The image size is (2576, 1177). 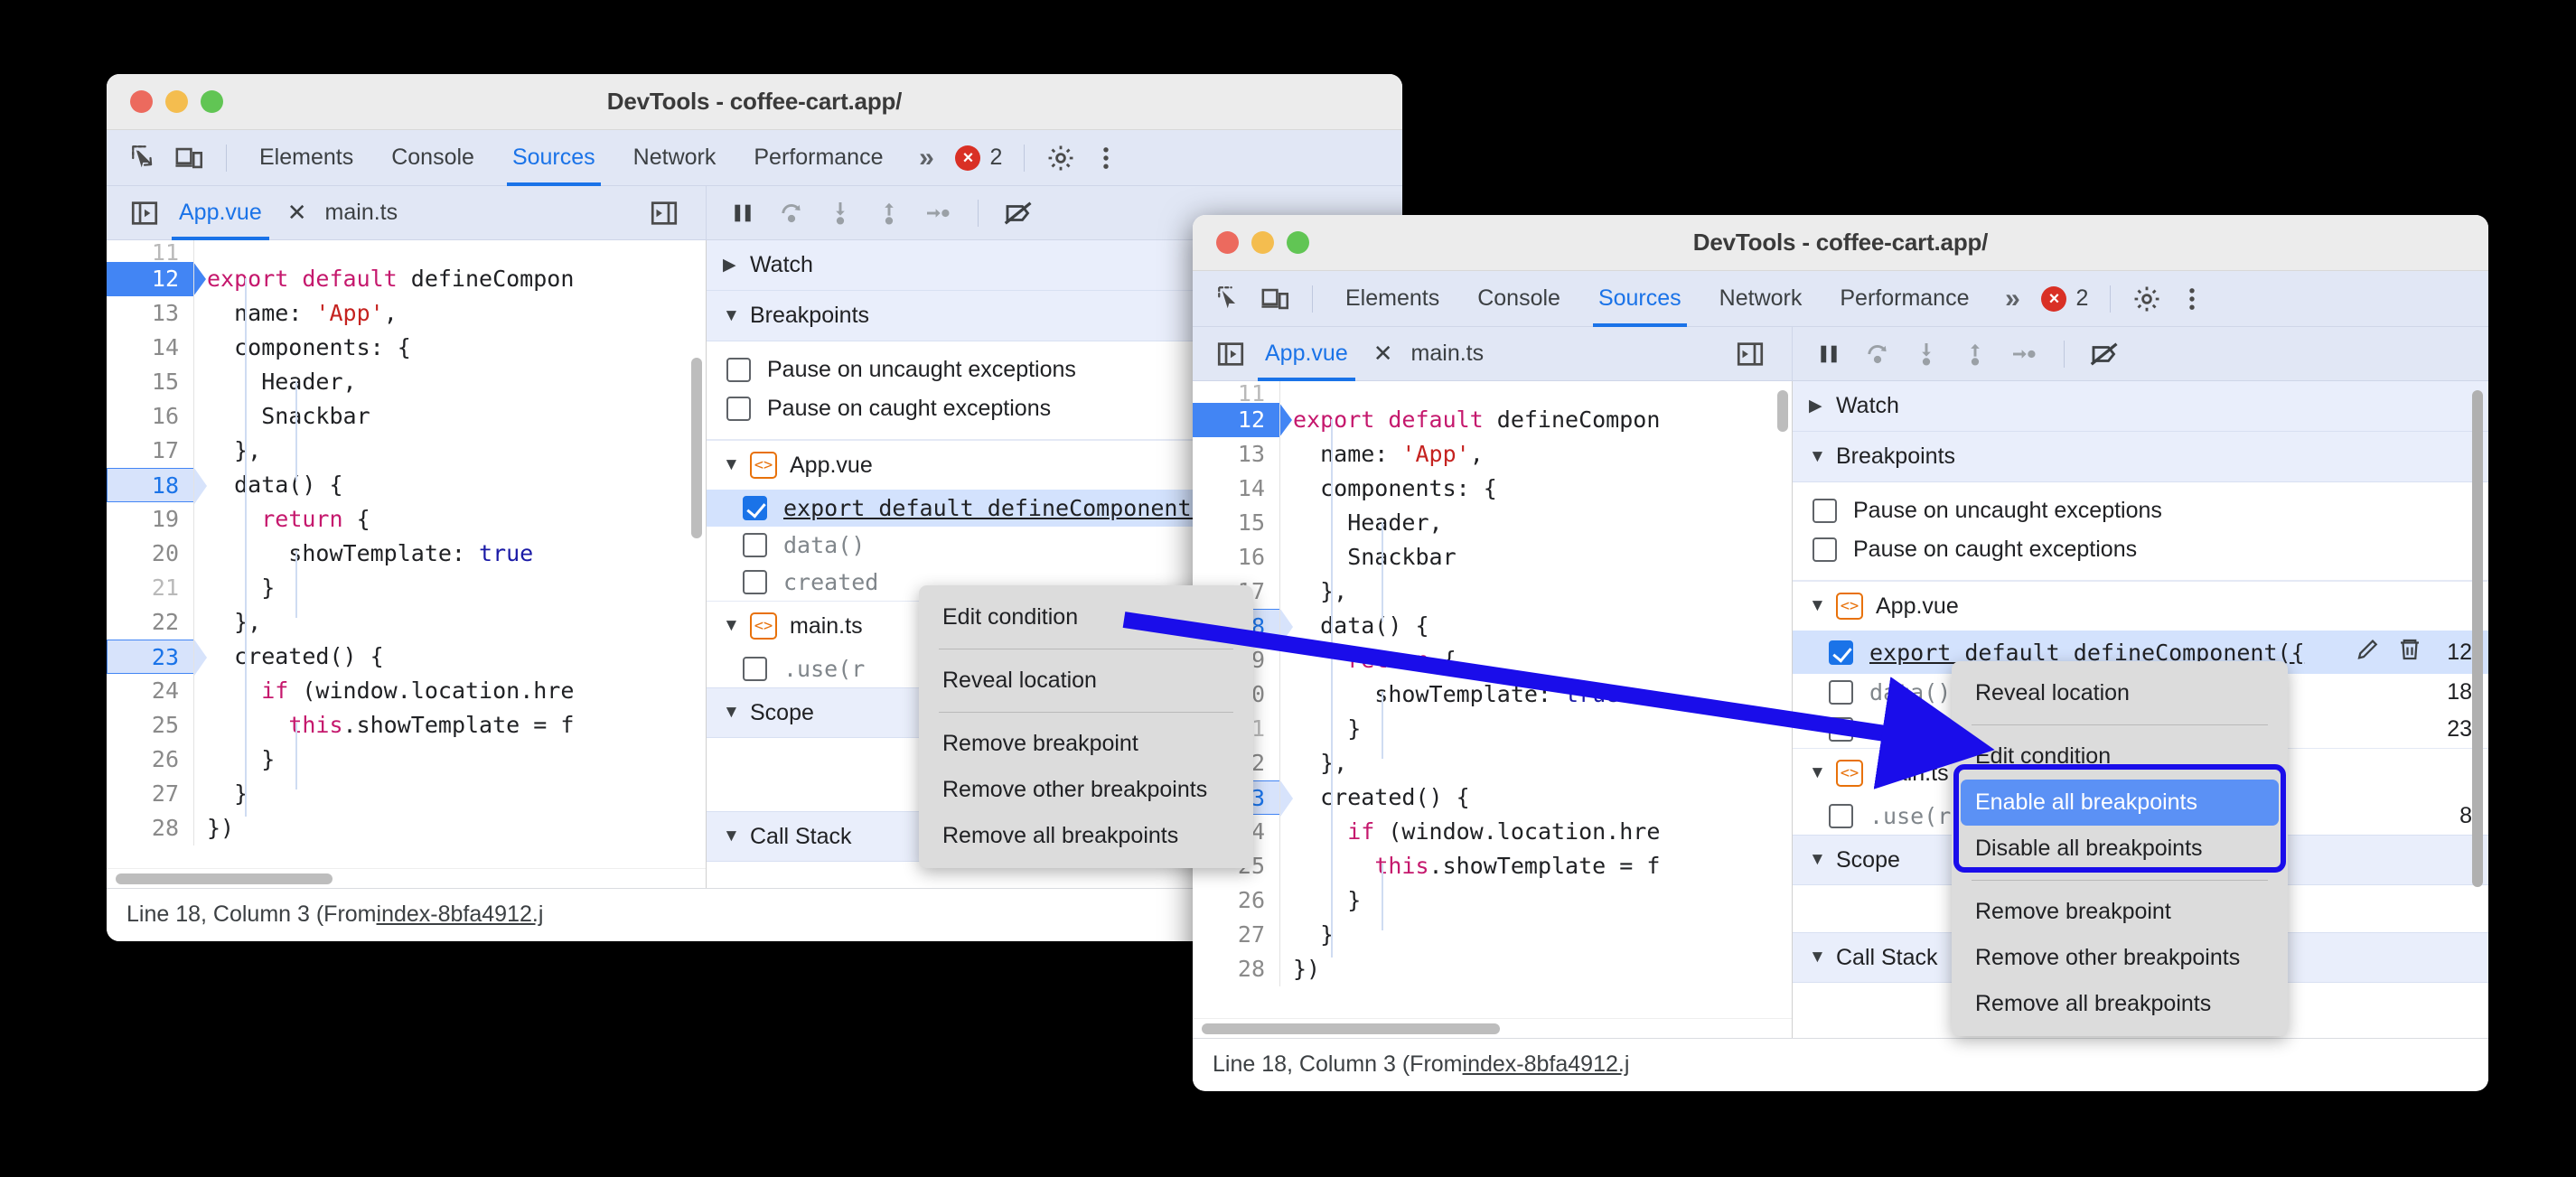 I want to click on line-number: 24, so click(x=150, y=691).